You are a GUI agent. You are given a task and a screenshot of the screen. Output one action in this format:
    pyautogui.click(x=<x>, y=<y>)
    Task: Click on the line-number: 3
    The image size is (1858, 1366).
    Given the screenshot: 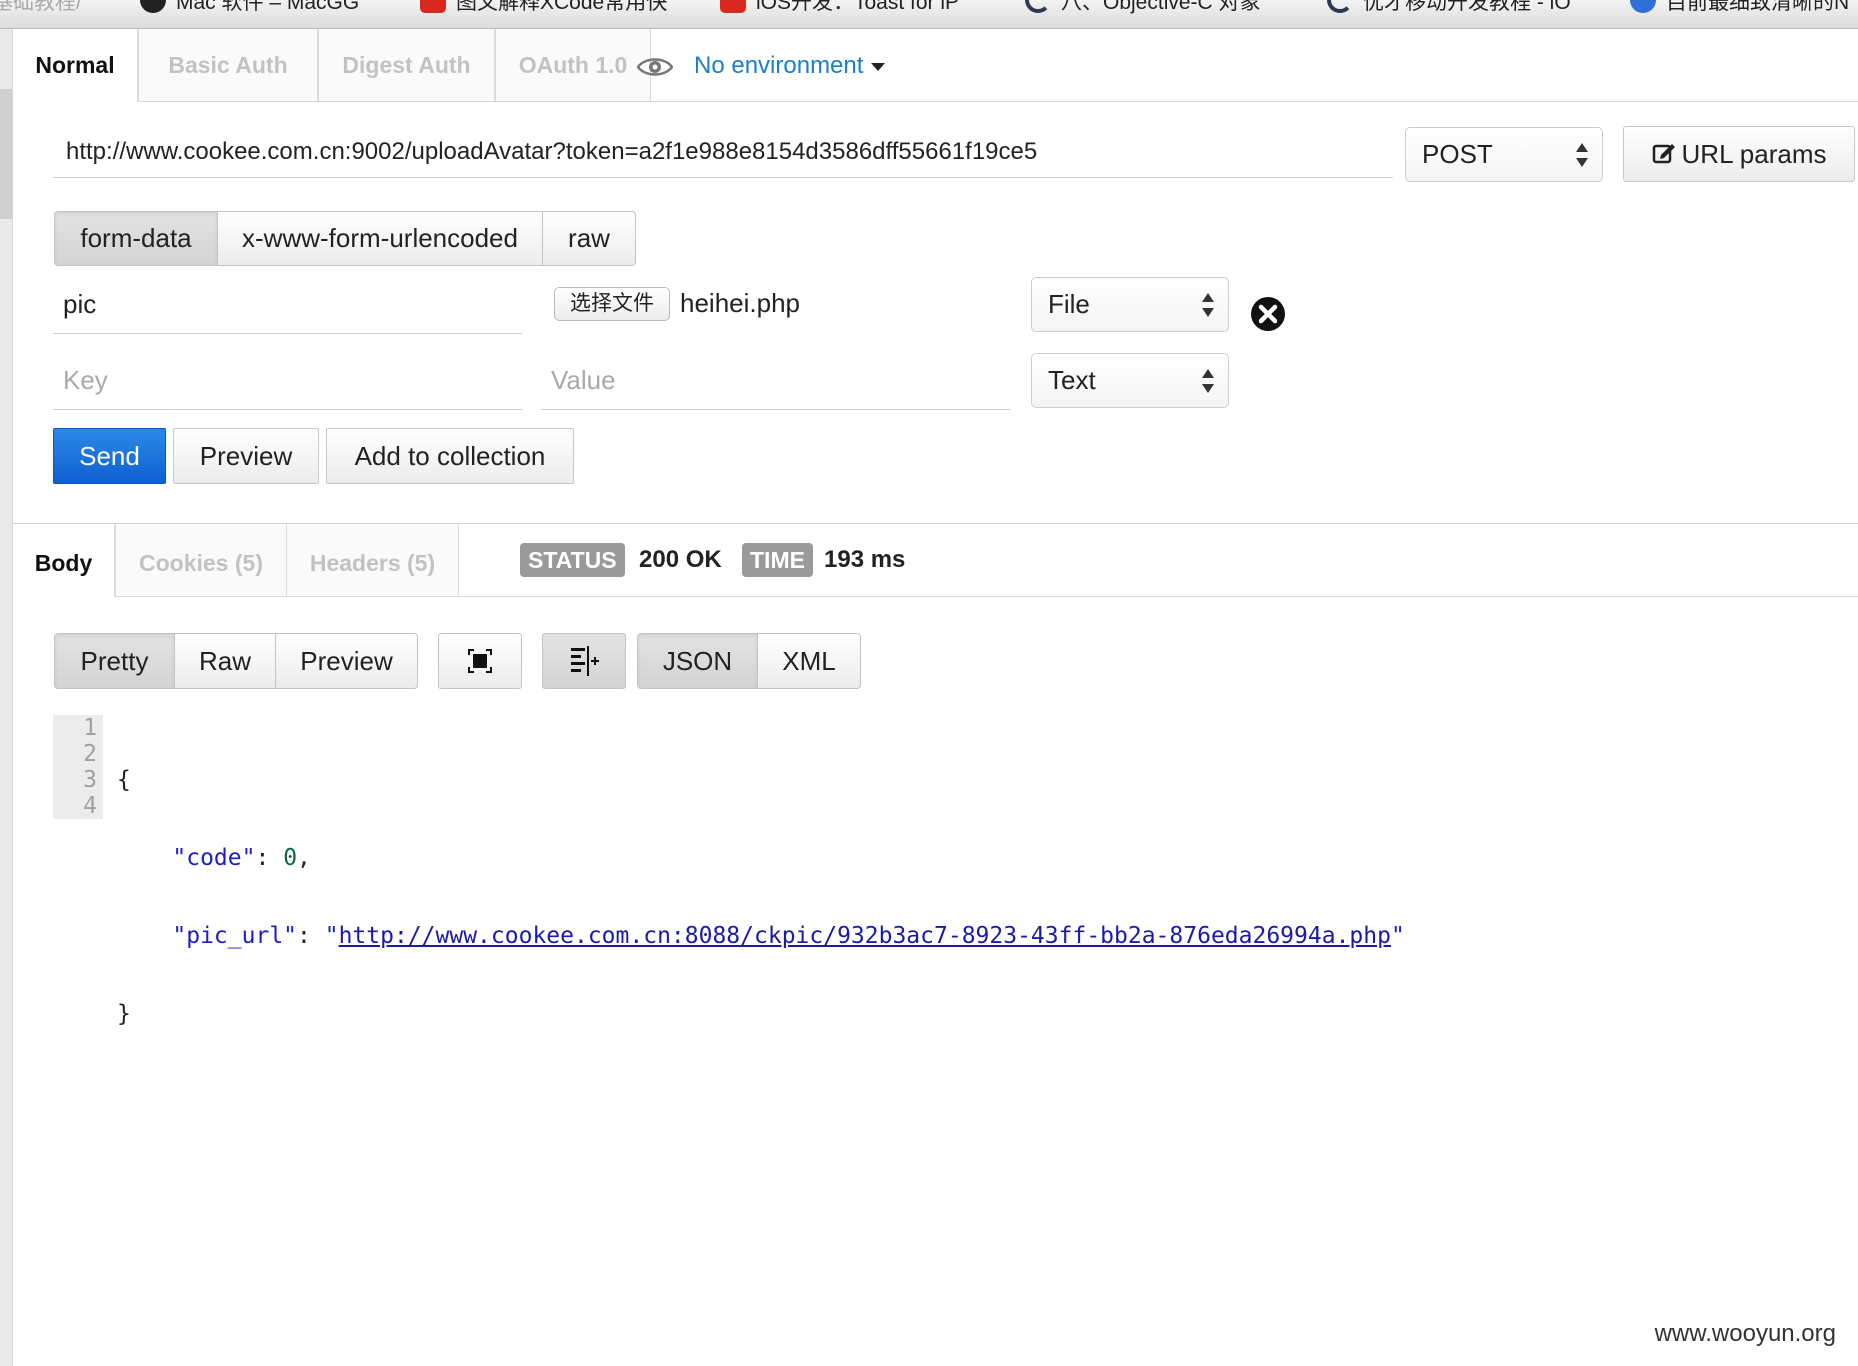 What is the action you would take?
    pyautogui.click(x=90, y=780)
    